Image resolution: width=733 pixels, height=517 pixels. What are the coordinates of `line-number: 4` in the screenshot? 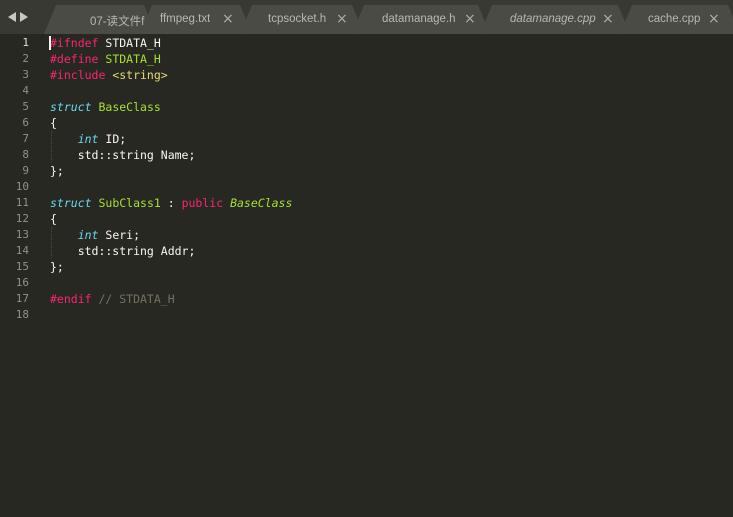 It's located at (25, 90).